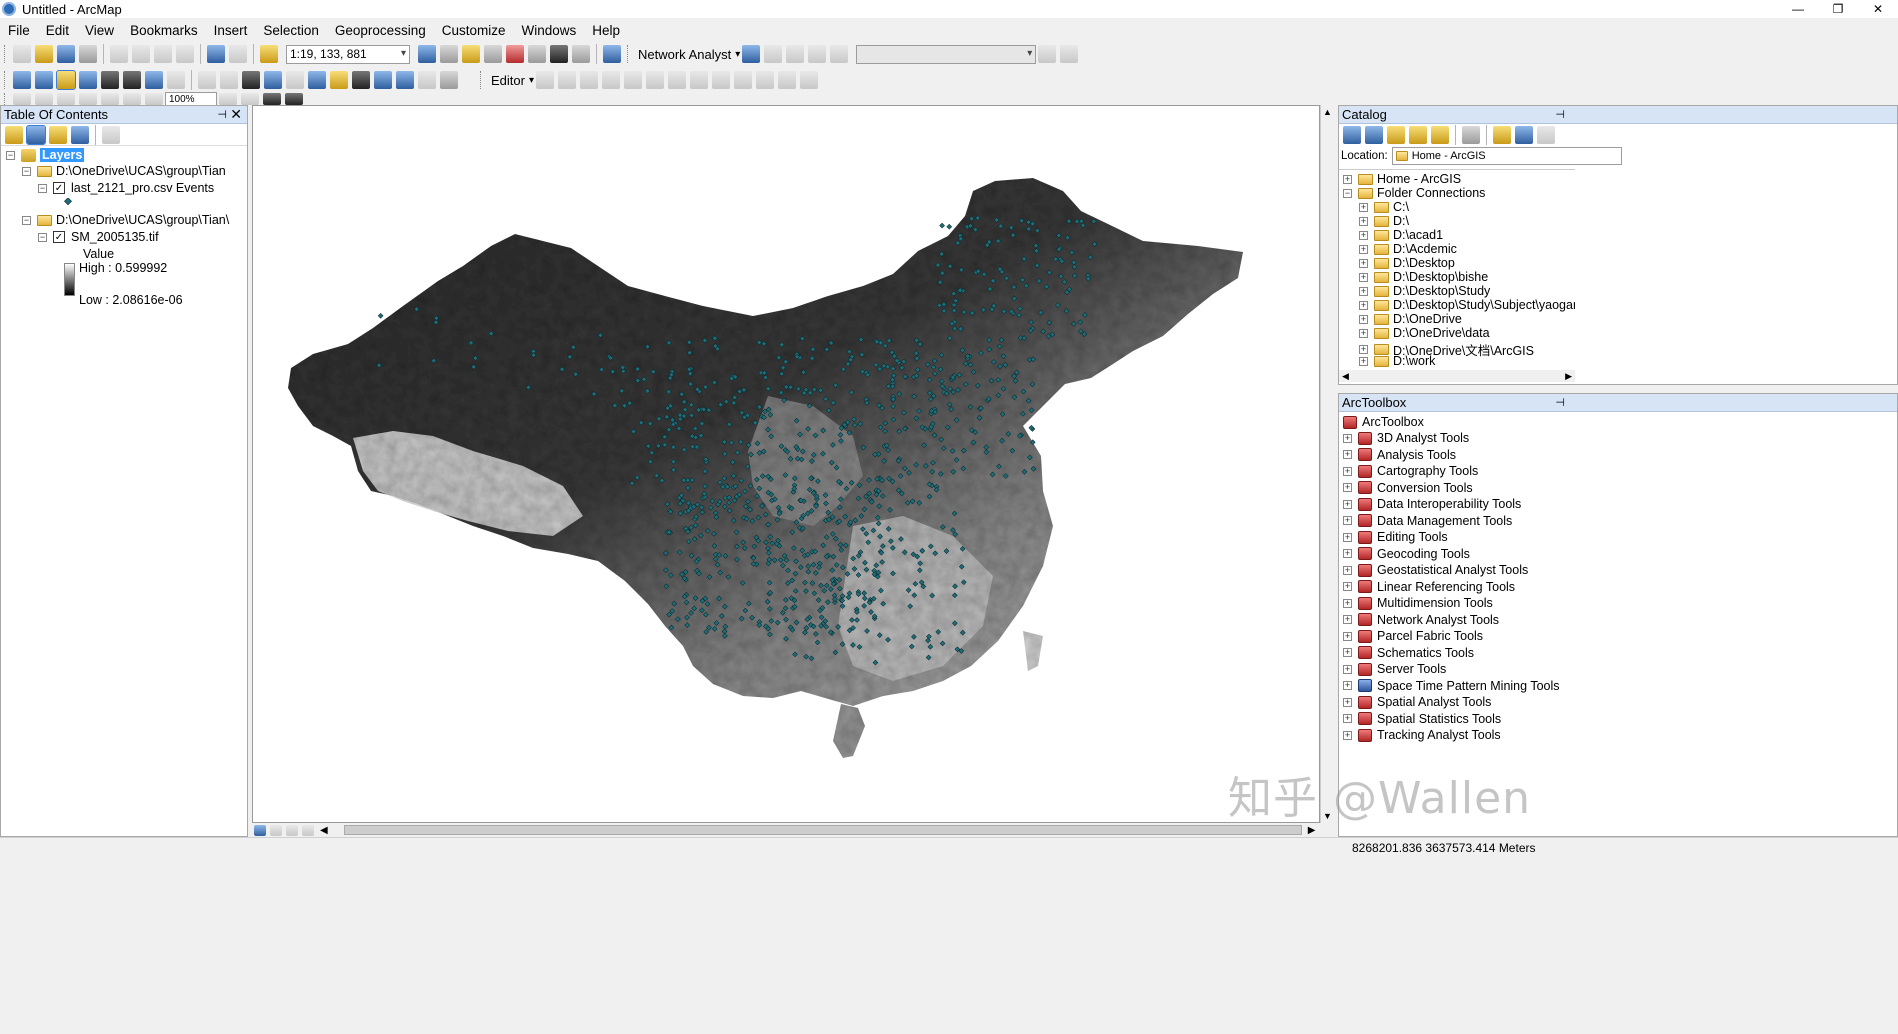 The height and width of the screenshot is (1034, 1898). Describe the element at coordinates (743, 80) in the screenshot. I see `rotate-icon` at that location.